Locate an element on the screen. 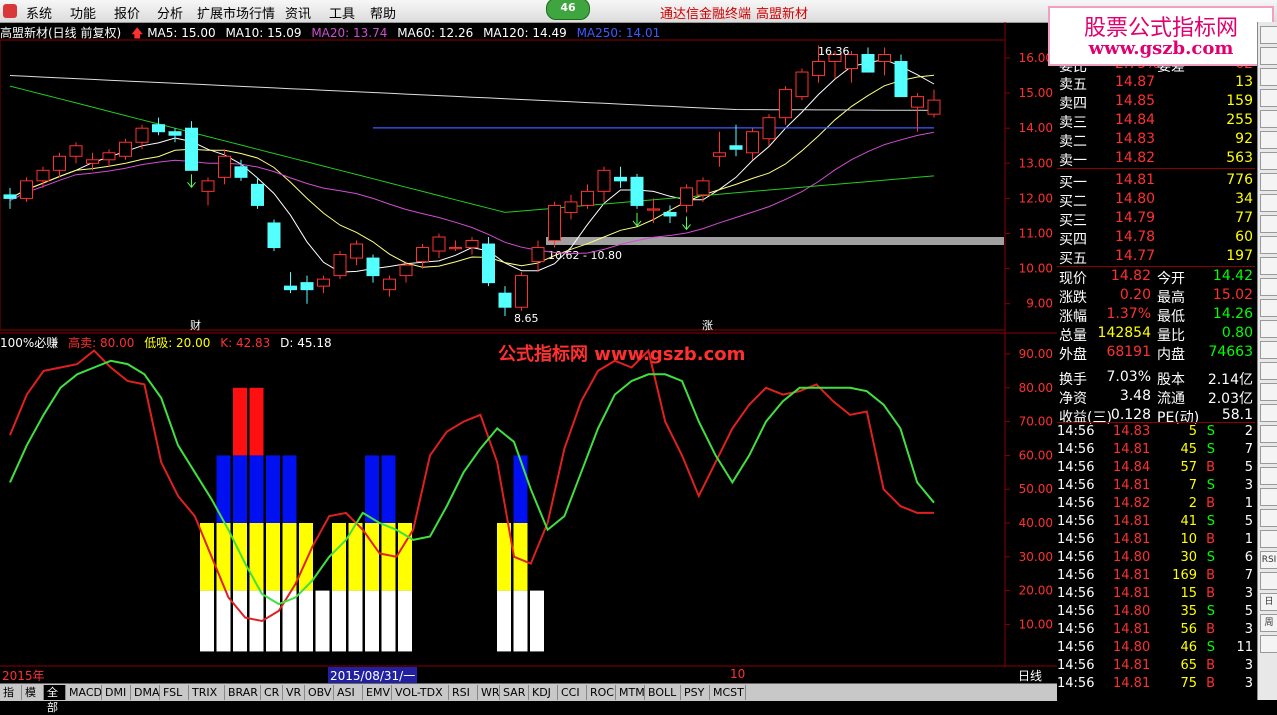 The image size is (1277, 715). trade-row: 14:56 14.83 5 S 2 is located at coordinates (1156, 433).